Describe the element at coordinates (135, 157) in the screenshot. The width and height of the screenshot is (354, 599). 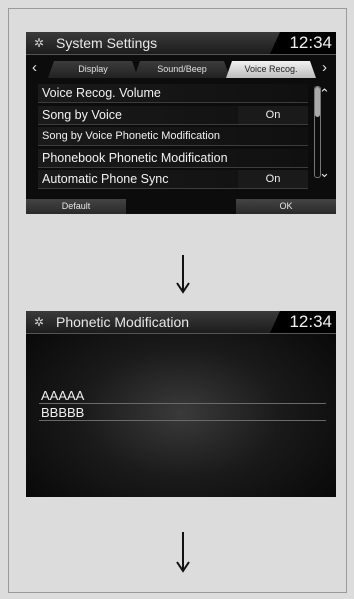
I see `list-item-label: Phonebook Phonetic Modification` at that location.